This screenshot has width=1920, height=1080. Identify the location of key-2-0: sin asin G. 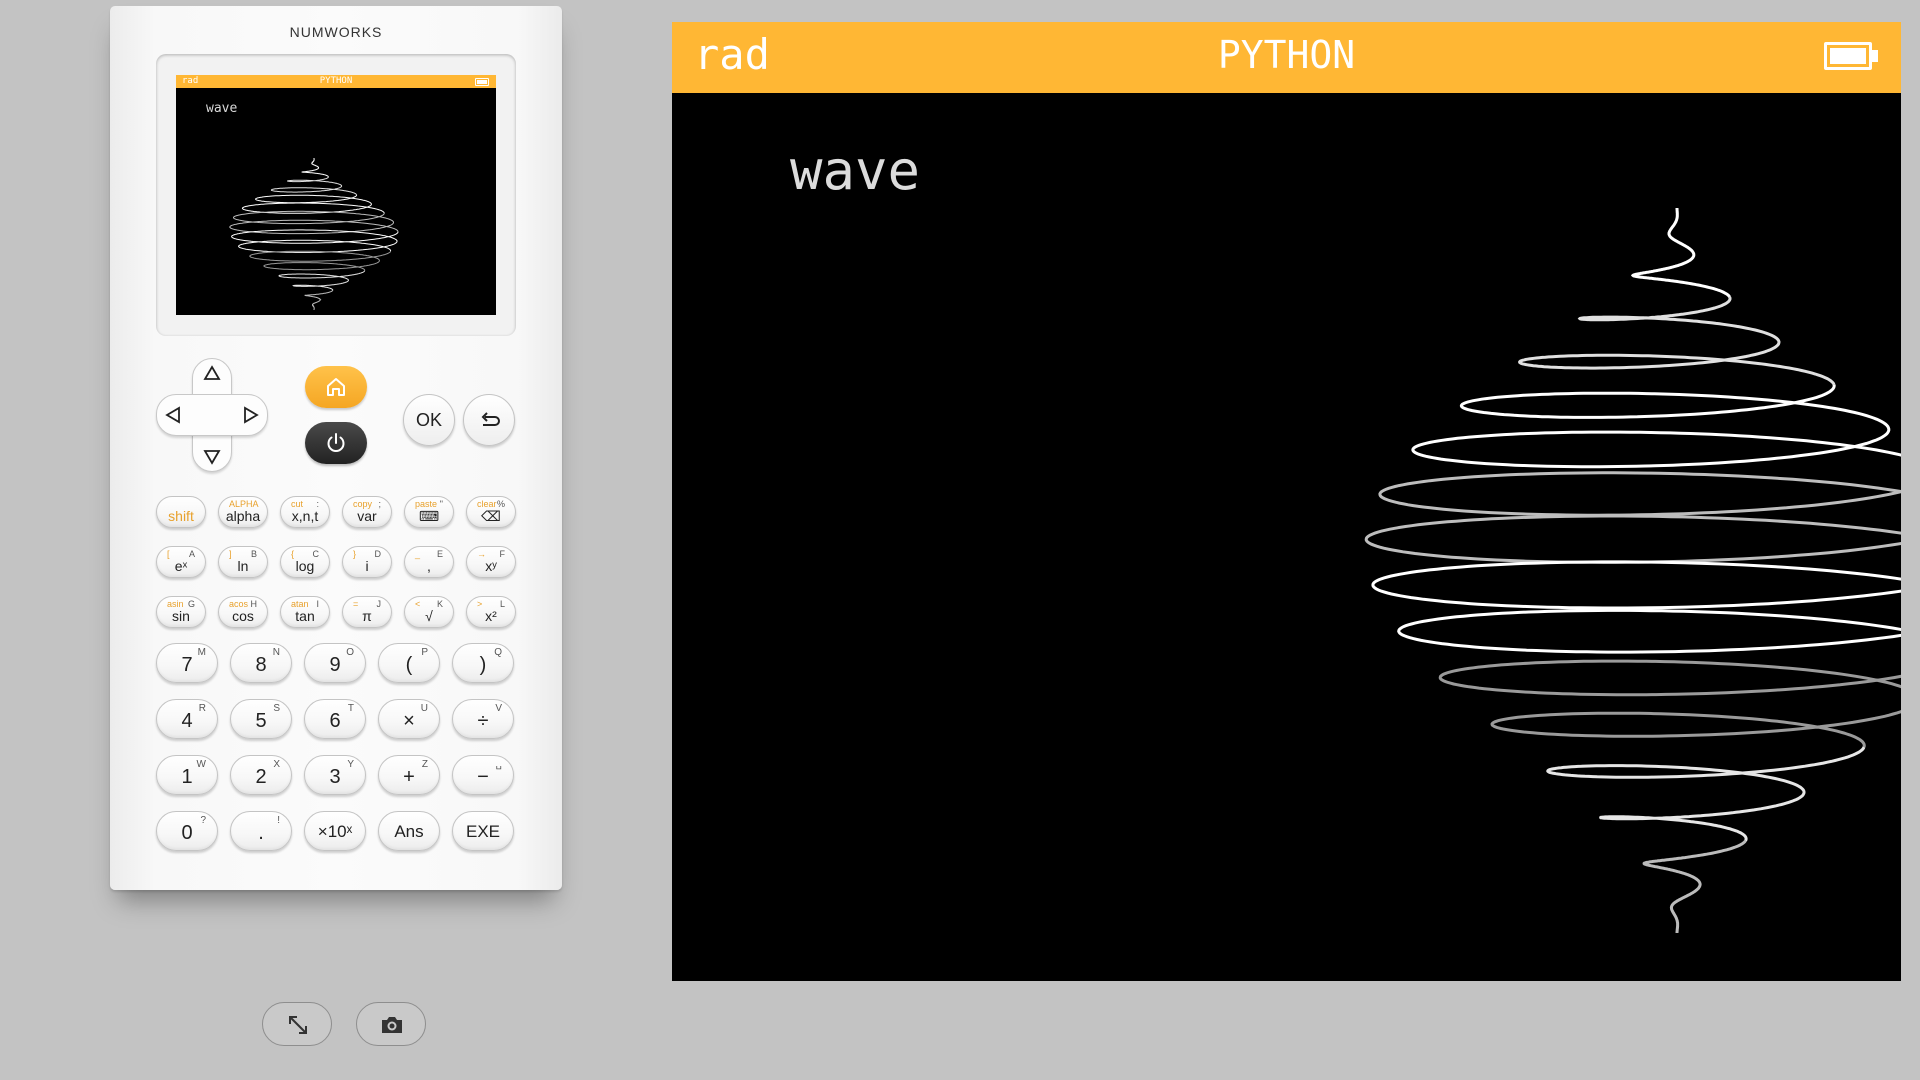
(181, 612).